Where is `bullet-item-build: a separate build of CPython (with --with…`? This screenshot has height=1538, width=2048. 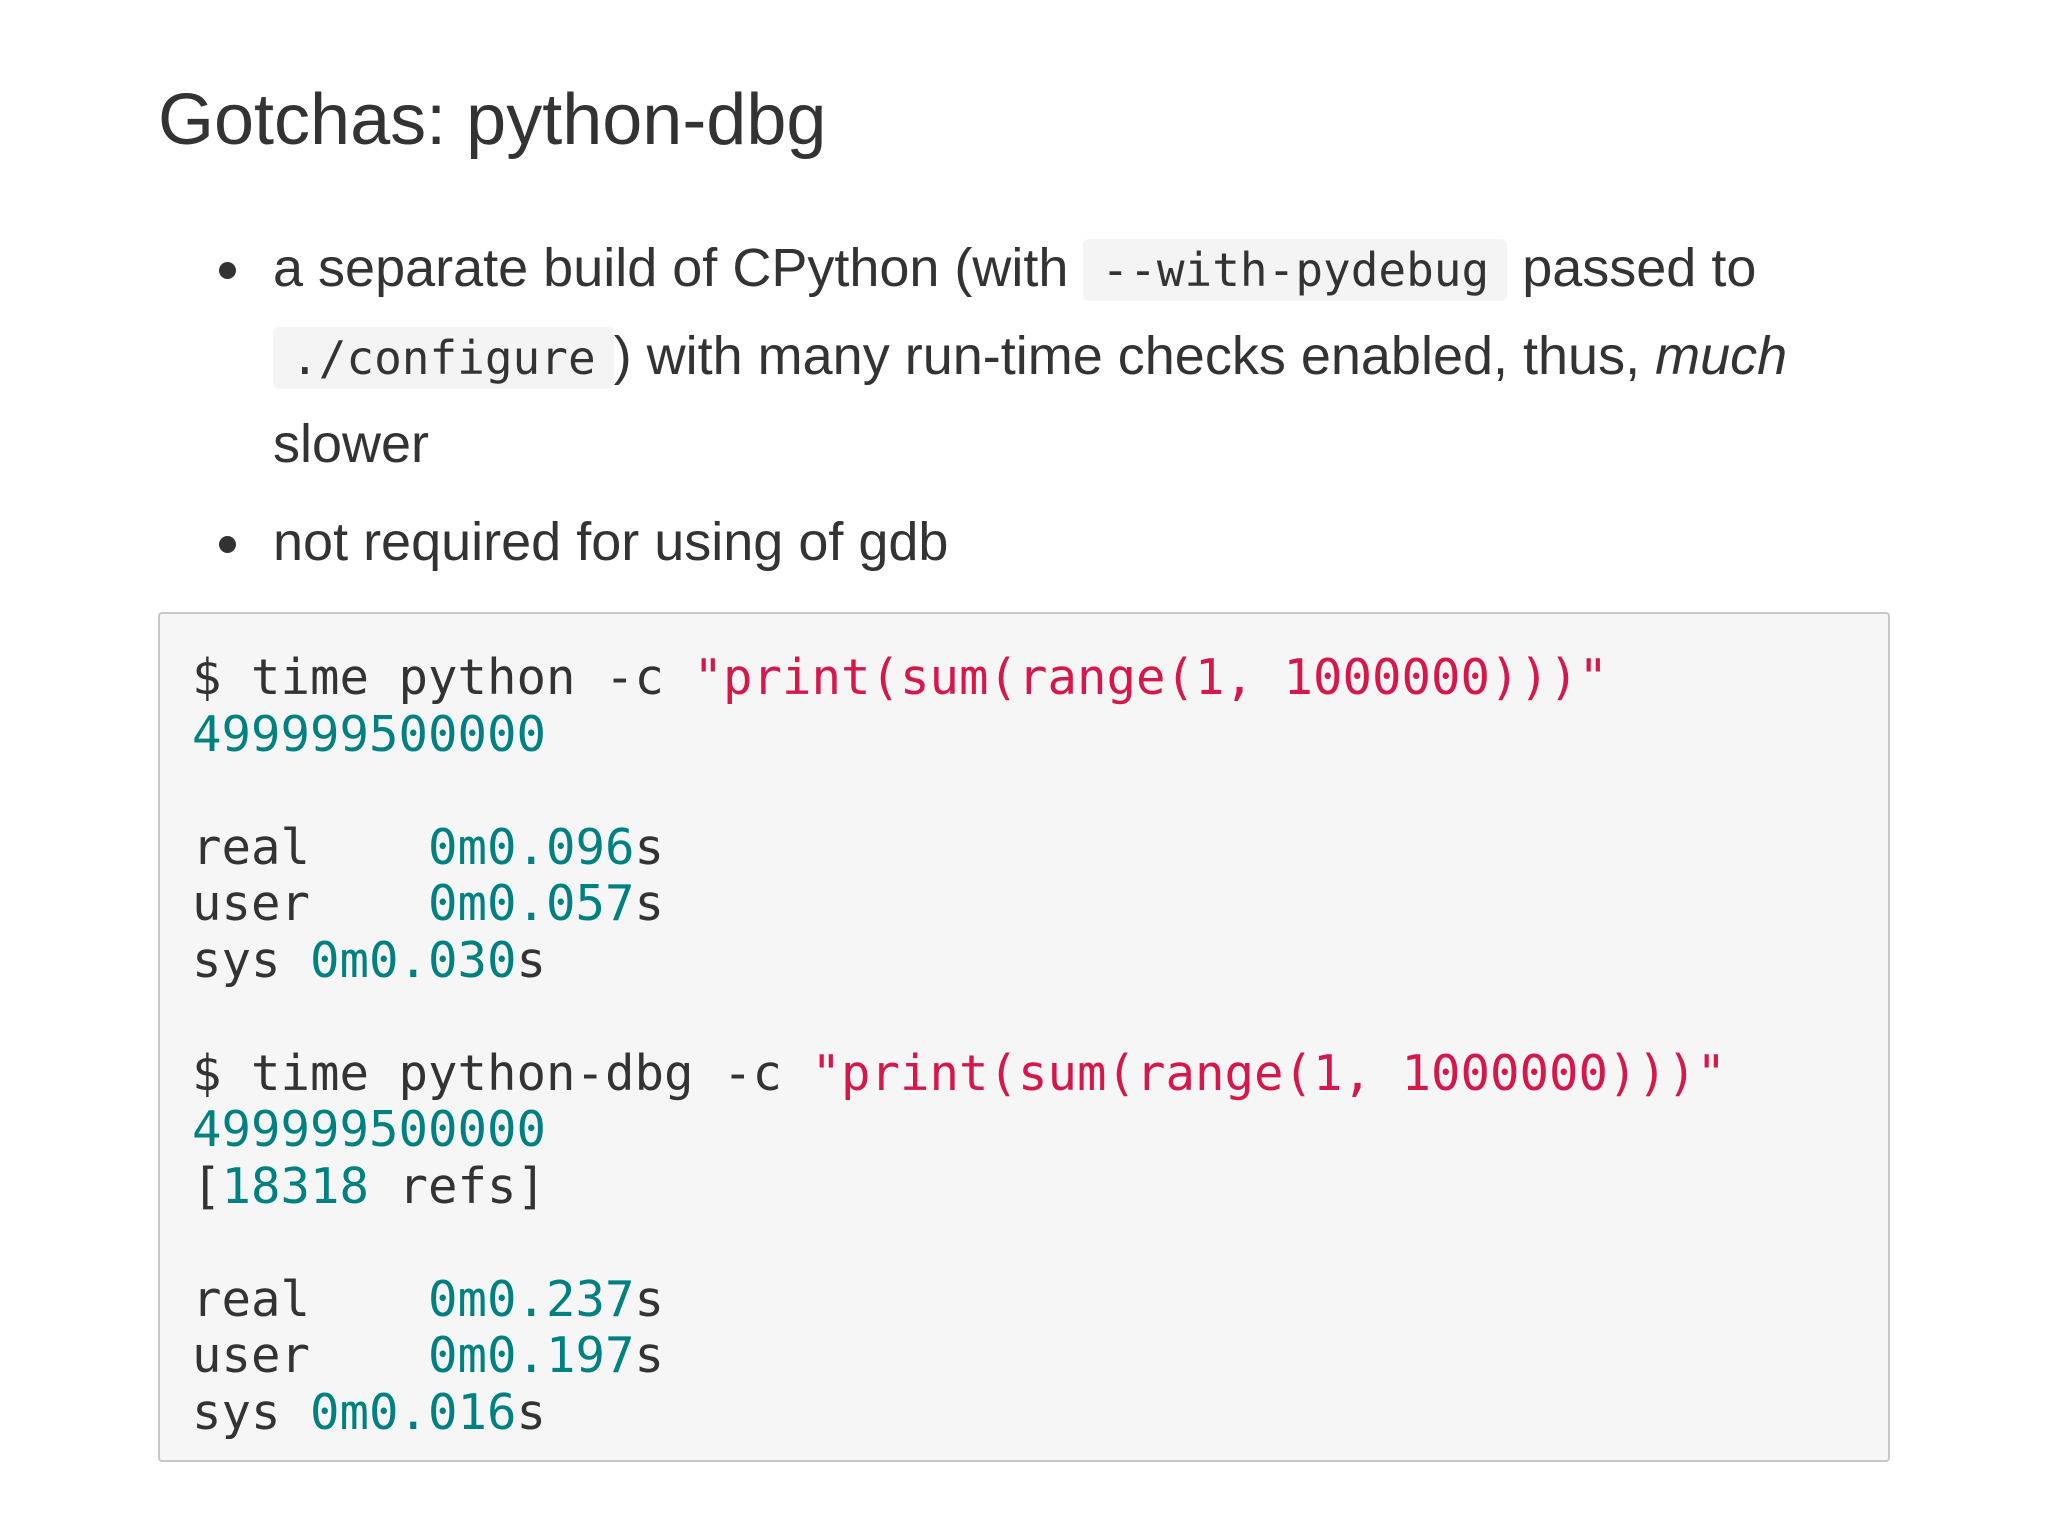 bullet-item-build: a separate build of CPython (with --with… is located at coordinates (1046, 356).